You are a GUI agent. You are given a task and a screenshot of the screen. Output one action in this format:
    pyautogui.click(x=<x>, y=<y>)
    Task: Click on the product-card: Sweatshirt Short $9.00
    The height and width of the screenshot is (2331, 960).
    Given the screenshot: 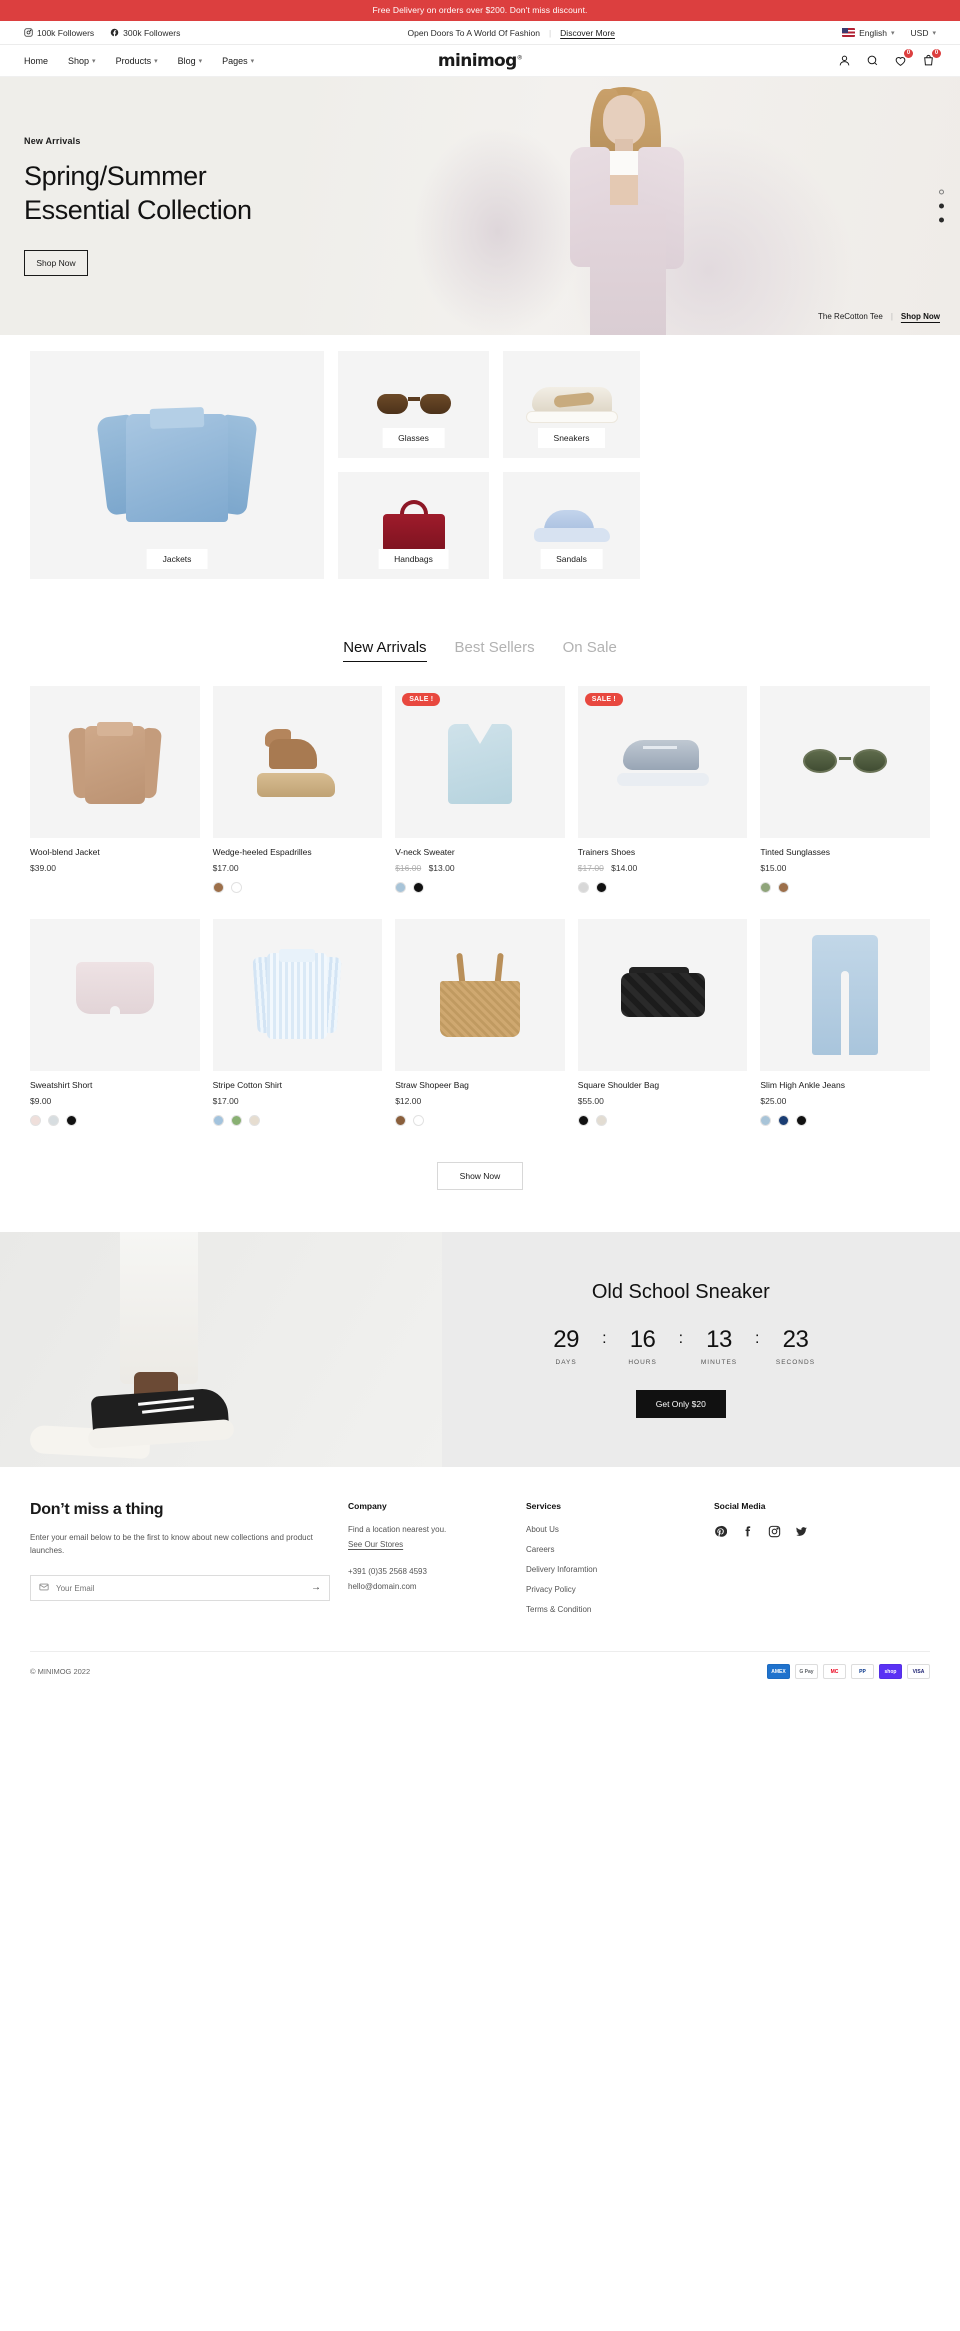 What is the action you would take?
    pyautogui.click(x=115, y=1022)
    